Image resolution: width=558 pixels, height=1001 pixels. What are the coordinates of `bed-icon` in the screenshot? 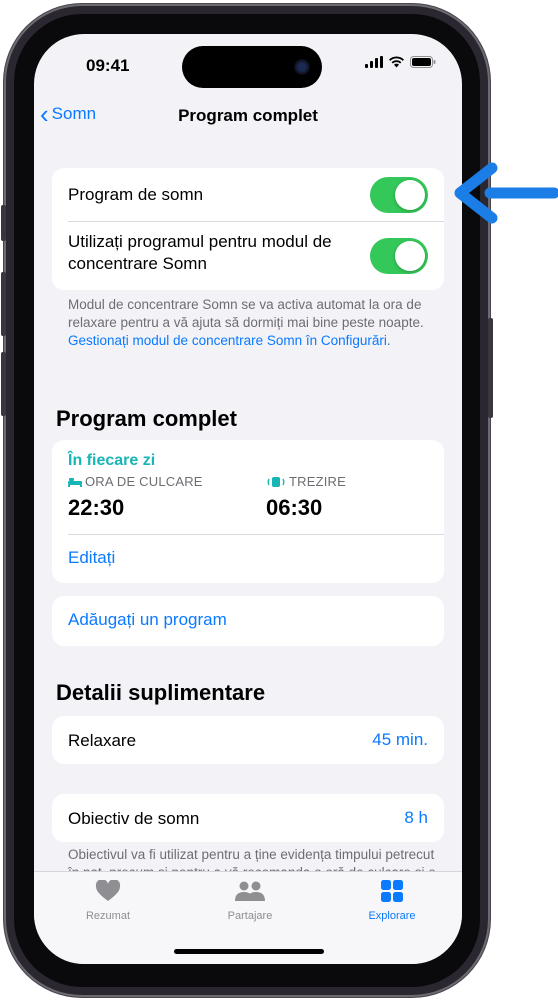 It's located at (75, 482).